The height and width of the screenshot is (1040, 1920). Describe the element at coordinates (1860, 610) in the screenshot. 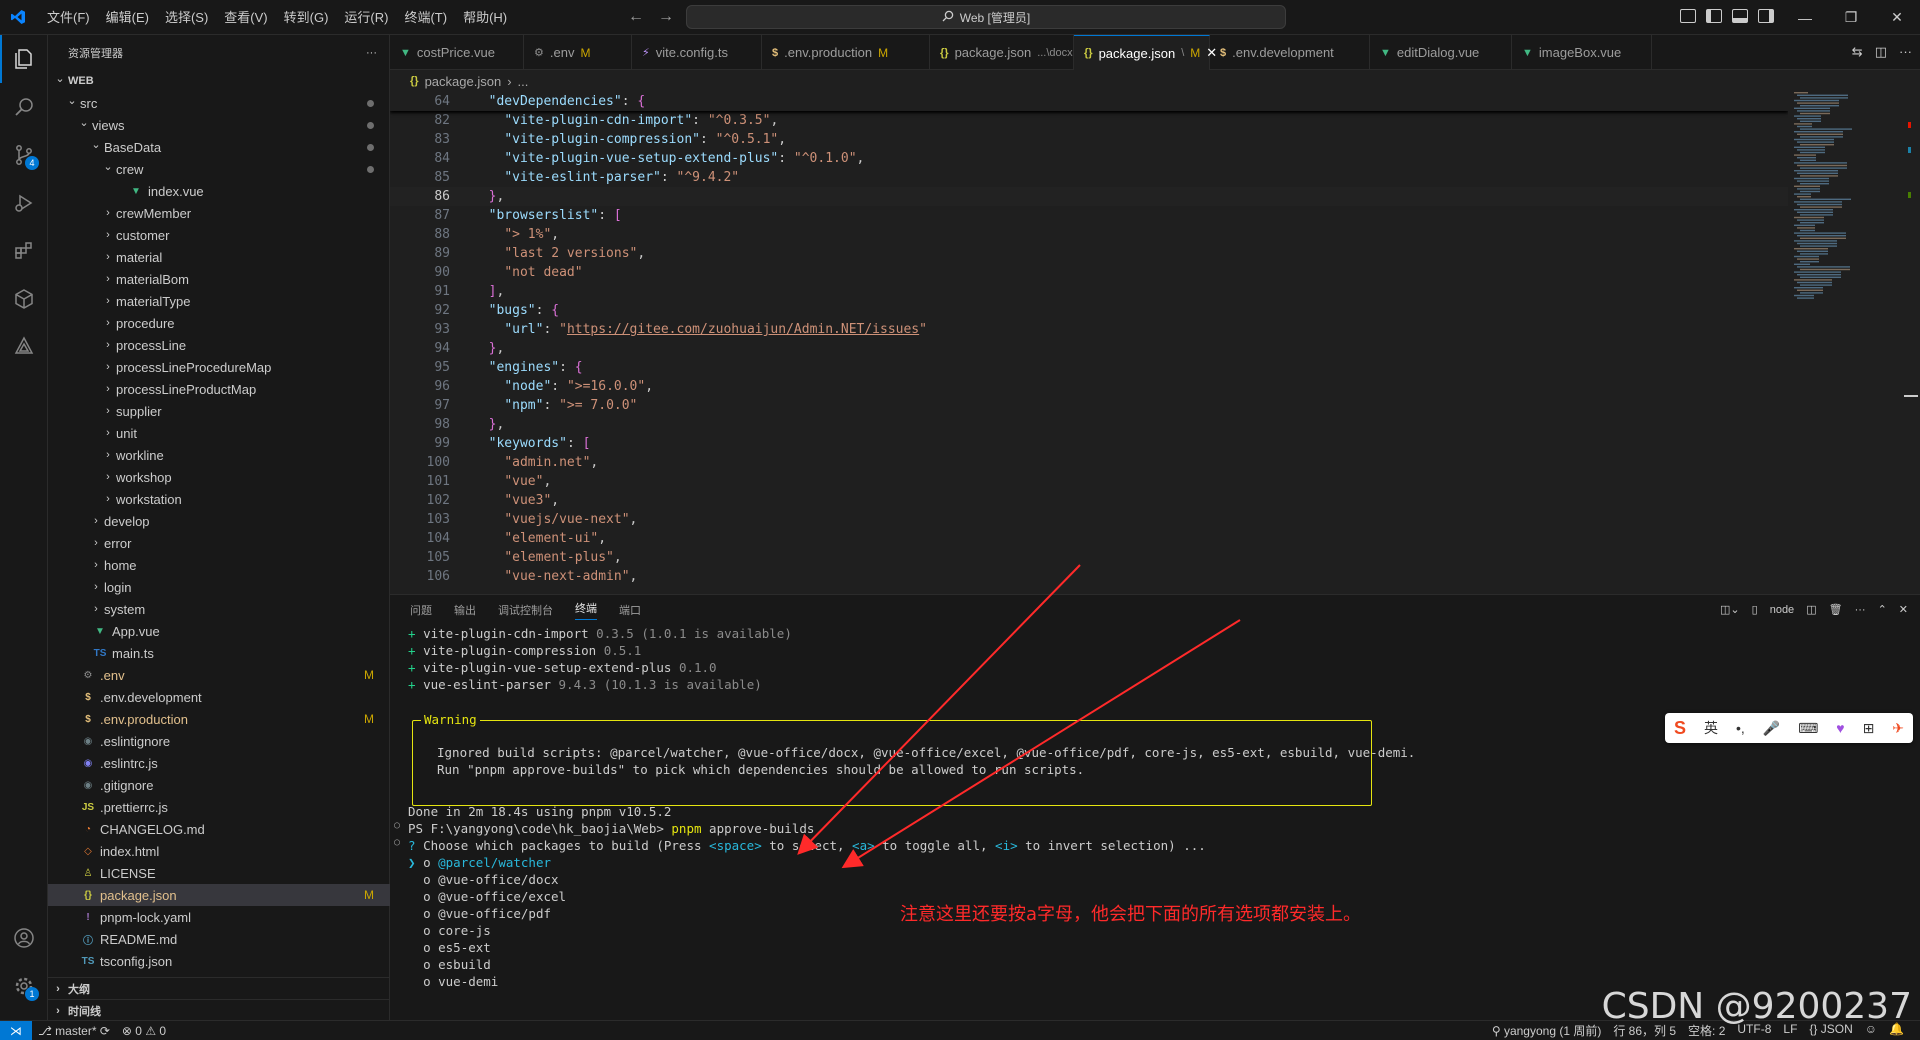

I see `panel-more-icon: ···` at that location.